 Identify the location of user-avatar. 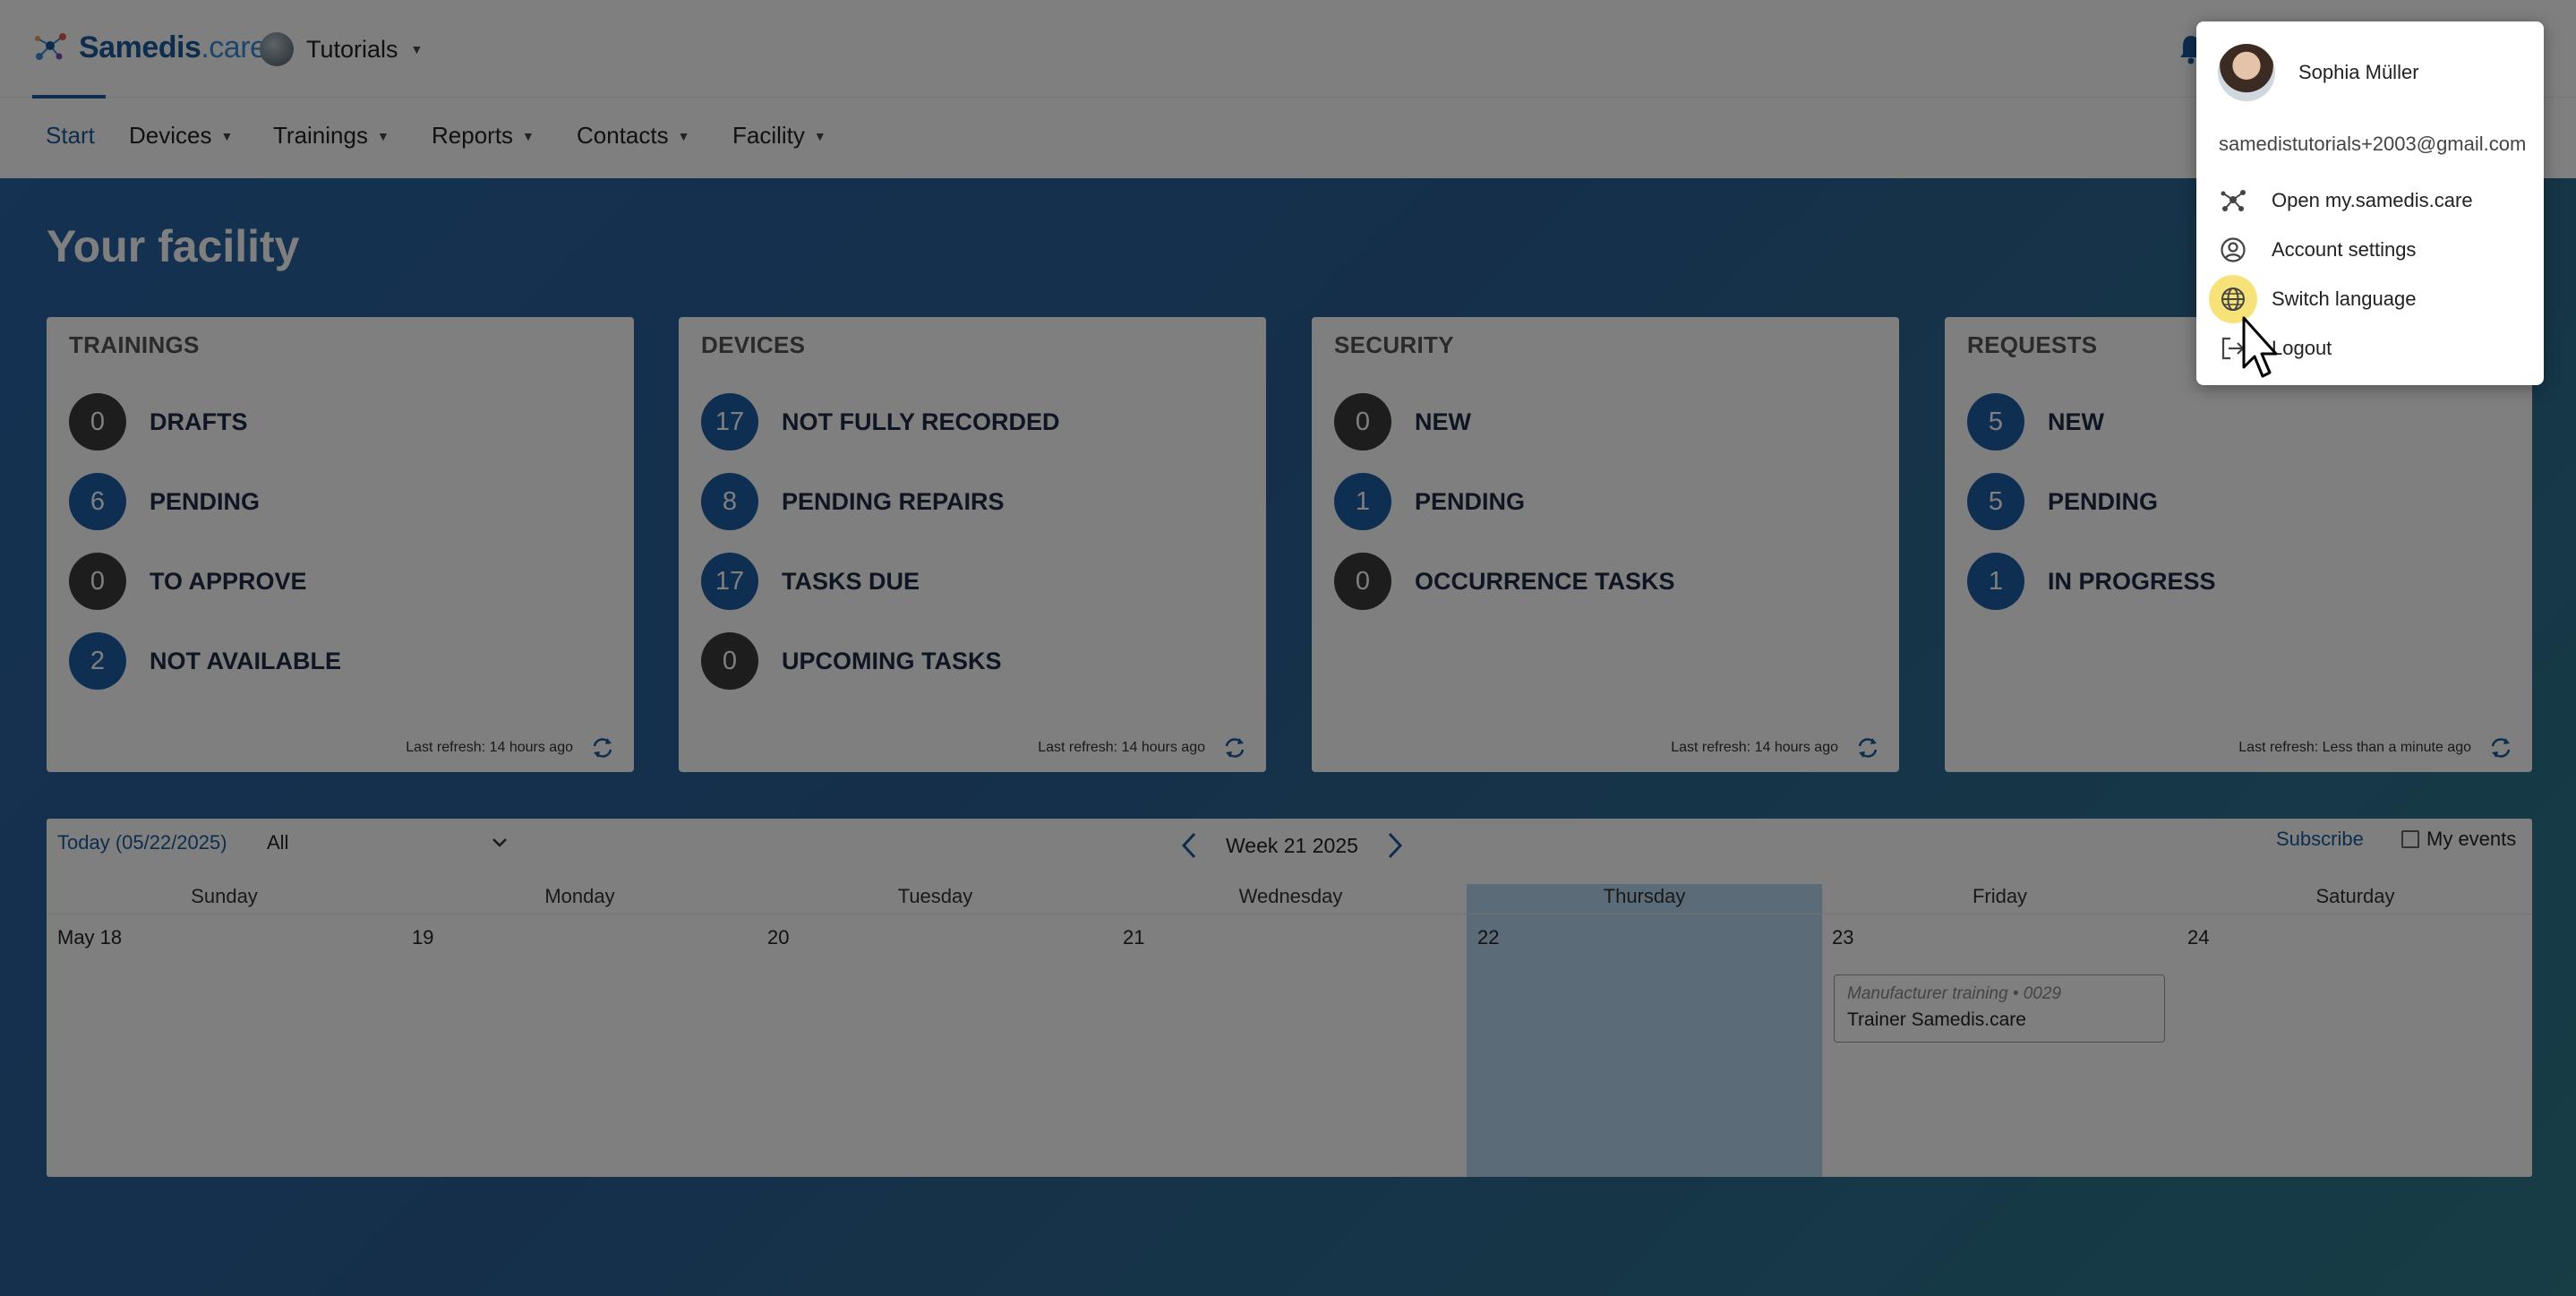
(2246, 72).